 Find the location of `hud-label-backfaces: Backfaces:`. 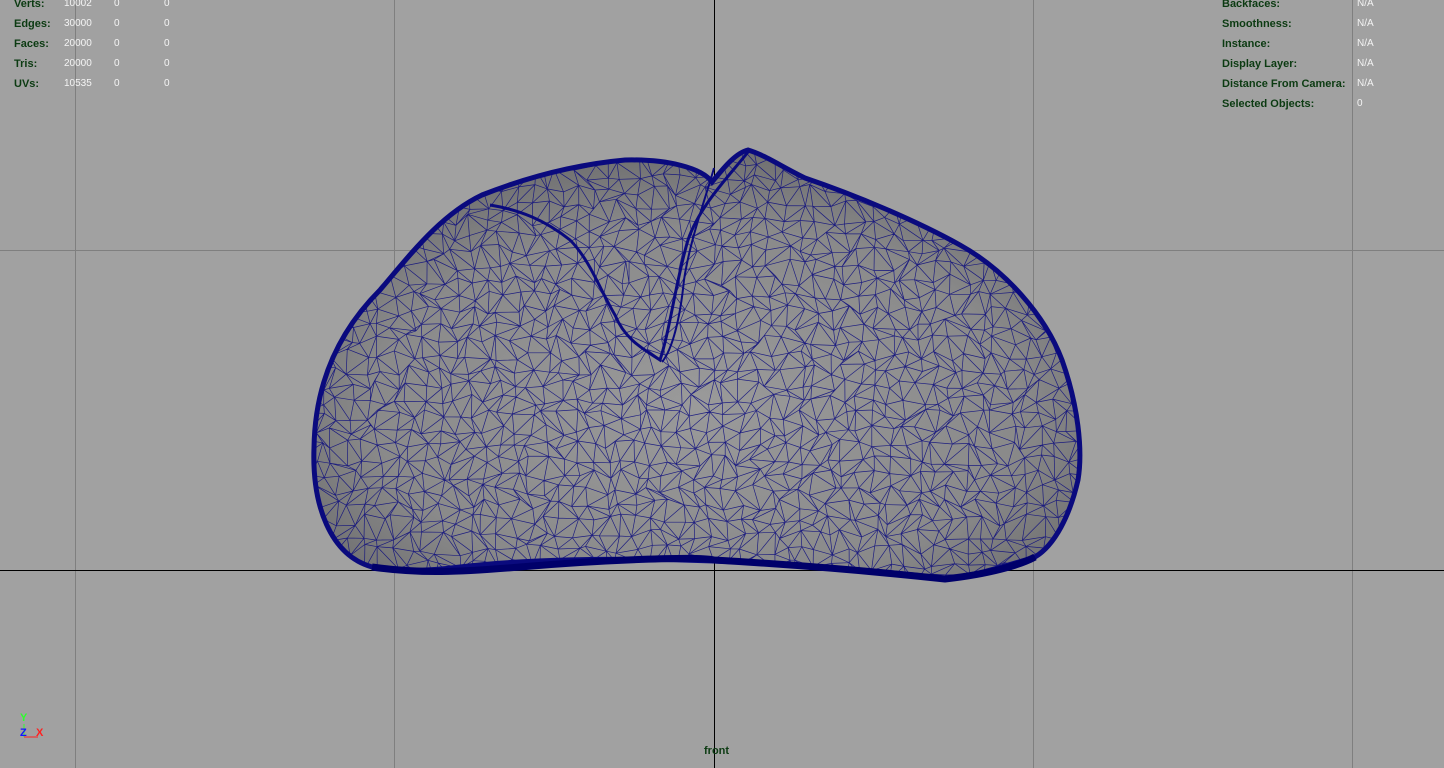

hud-label-backfaces: Backfaces: is located at coordinates (1251, 5).